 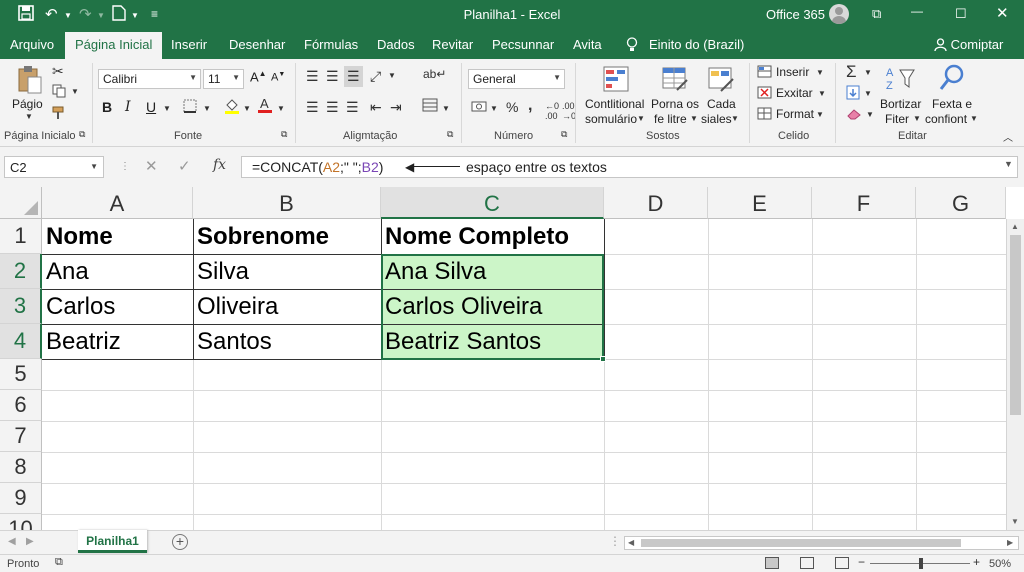 I want to click on zoom-slider-thumb, so click(x=921, y=563).